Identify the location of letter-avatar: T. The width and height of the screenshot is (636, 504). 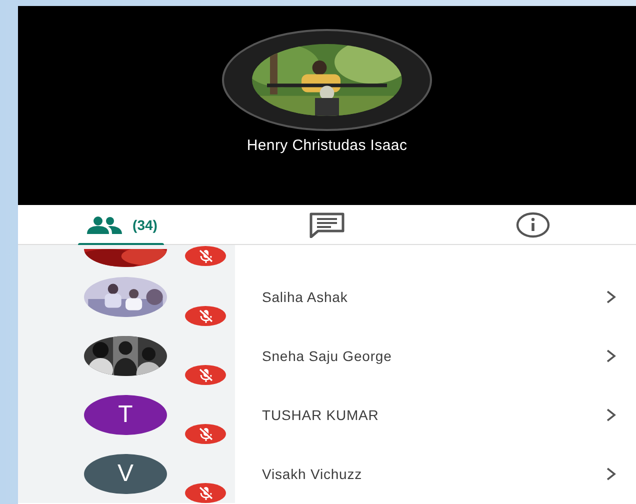
(125, 414).